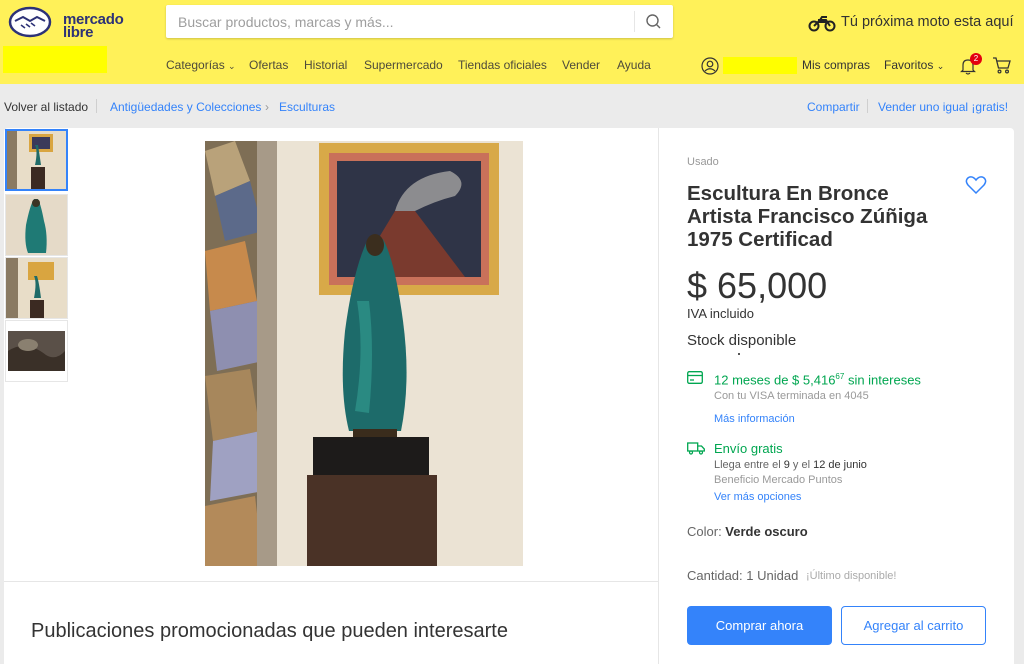  I want to click on add-to-cart-button: Agregar al carrito, so click(913, 625).